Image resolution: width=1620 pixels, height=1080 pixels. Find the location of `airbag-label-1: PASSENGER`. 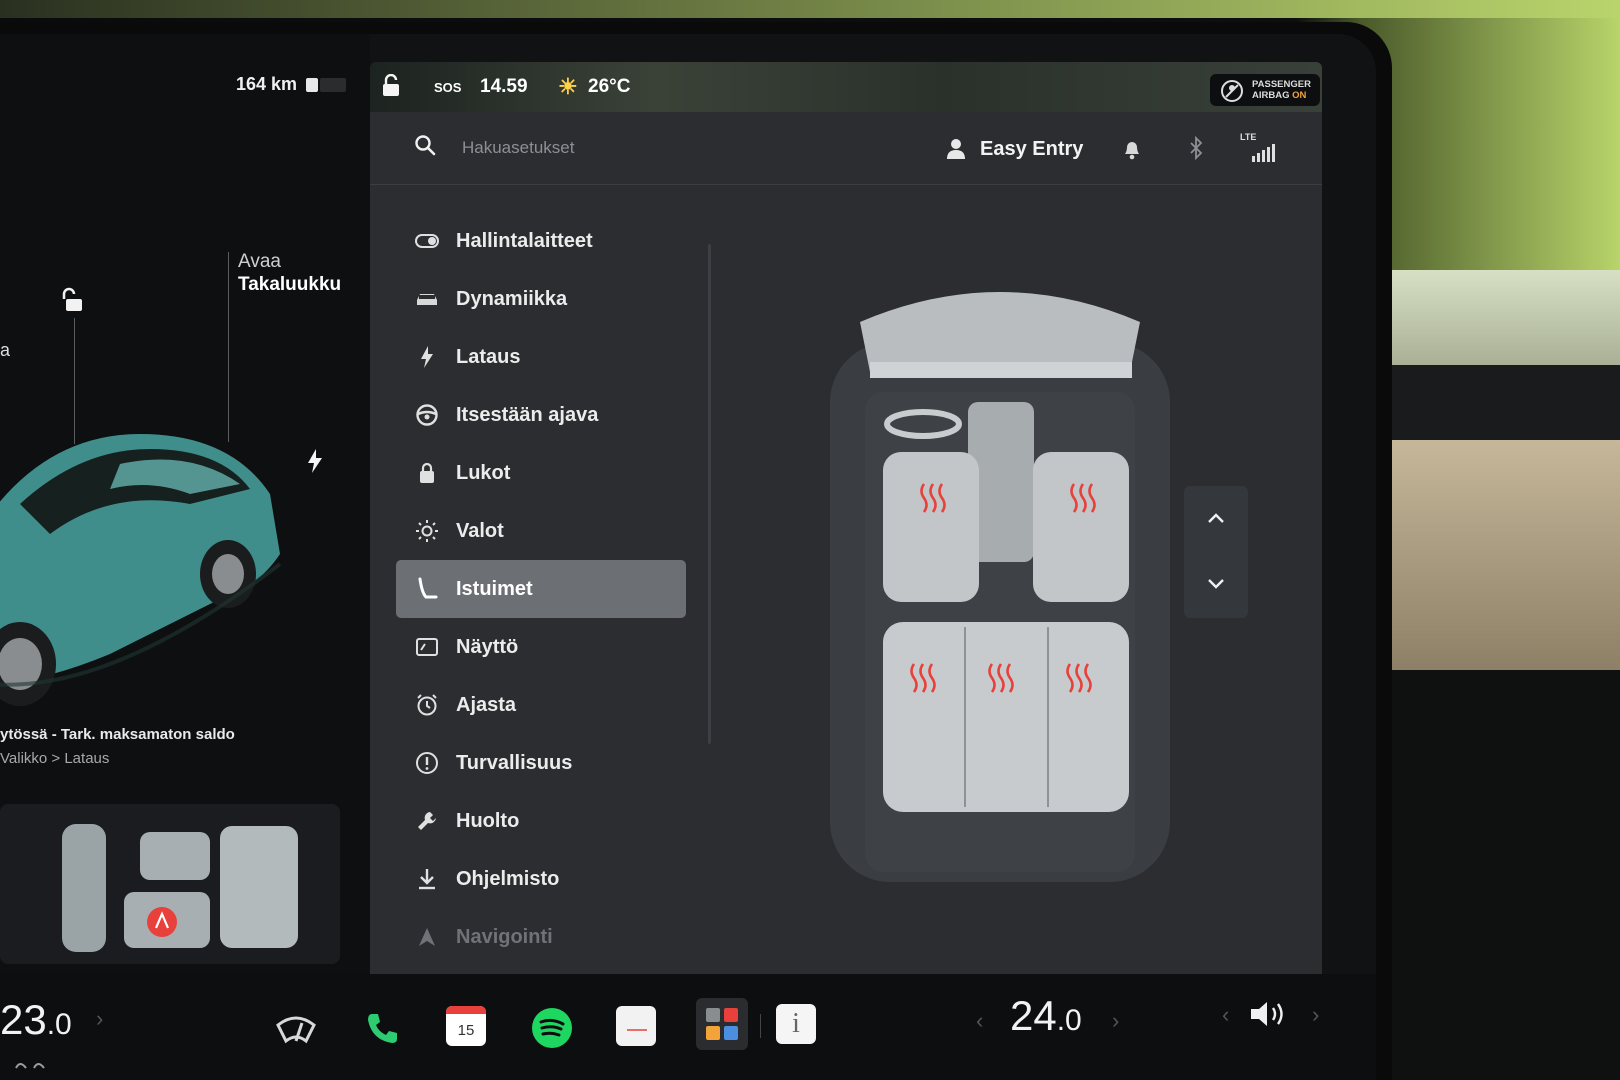

airbag-label-1: PASSENGER is located at coordinates (1281, 84).